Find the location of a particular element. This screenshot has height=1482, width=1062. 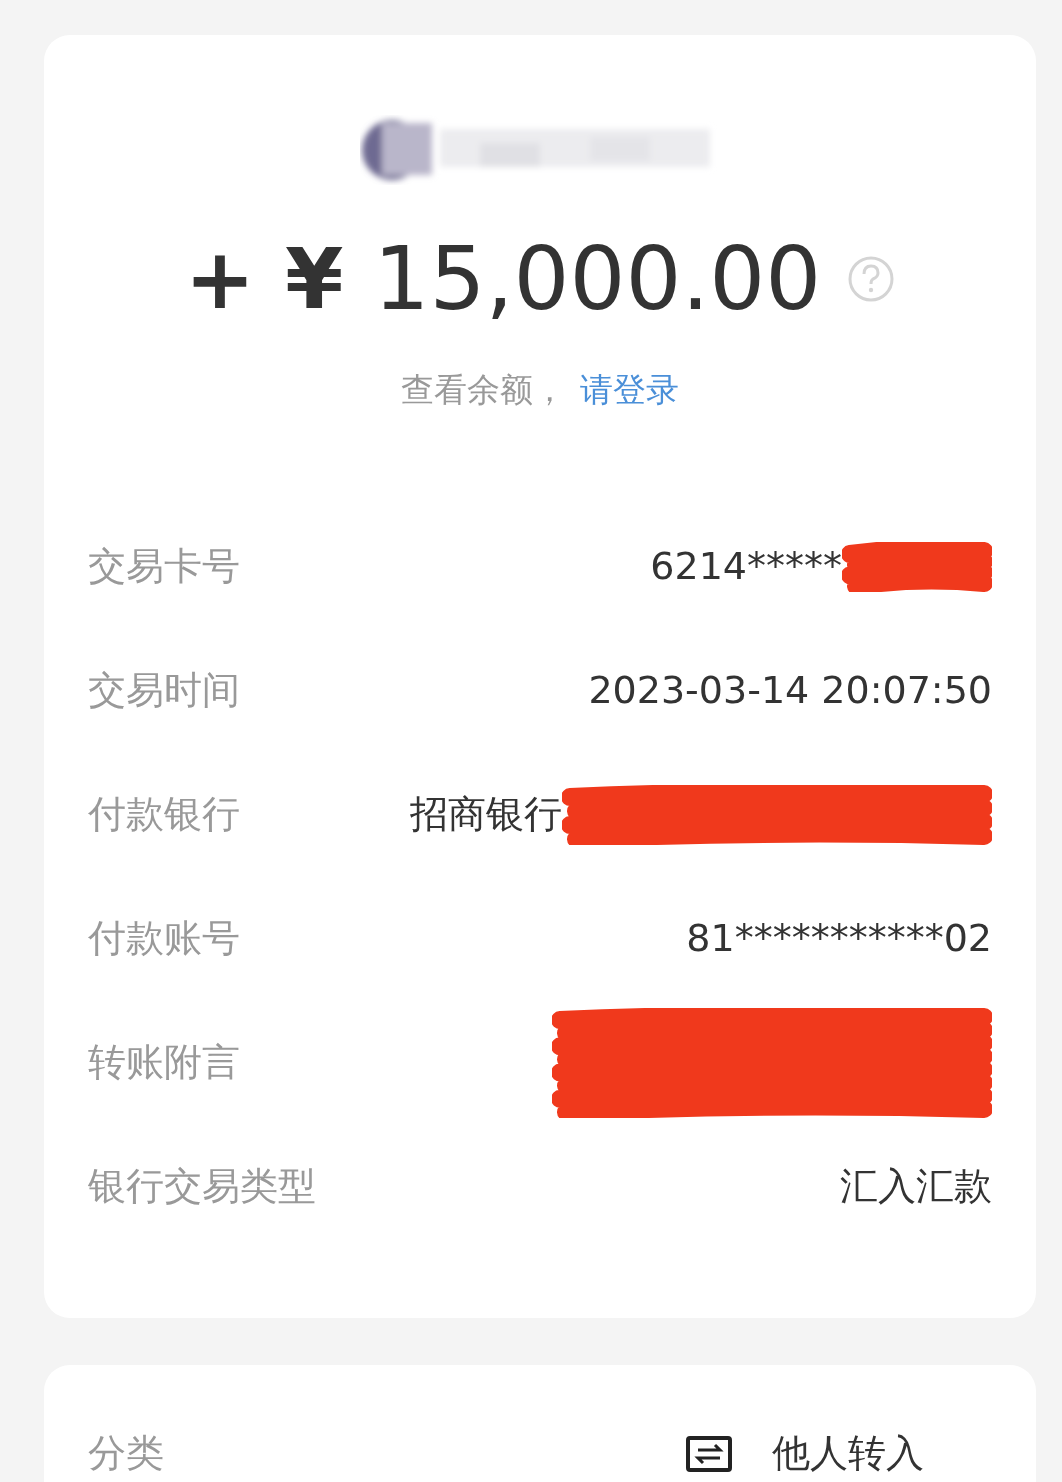

detail-label: 交易时间 is located at coordinates (164, 690).